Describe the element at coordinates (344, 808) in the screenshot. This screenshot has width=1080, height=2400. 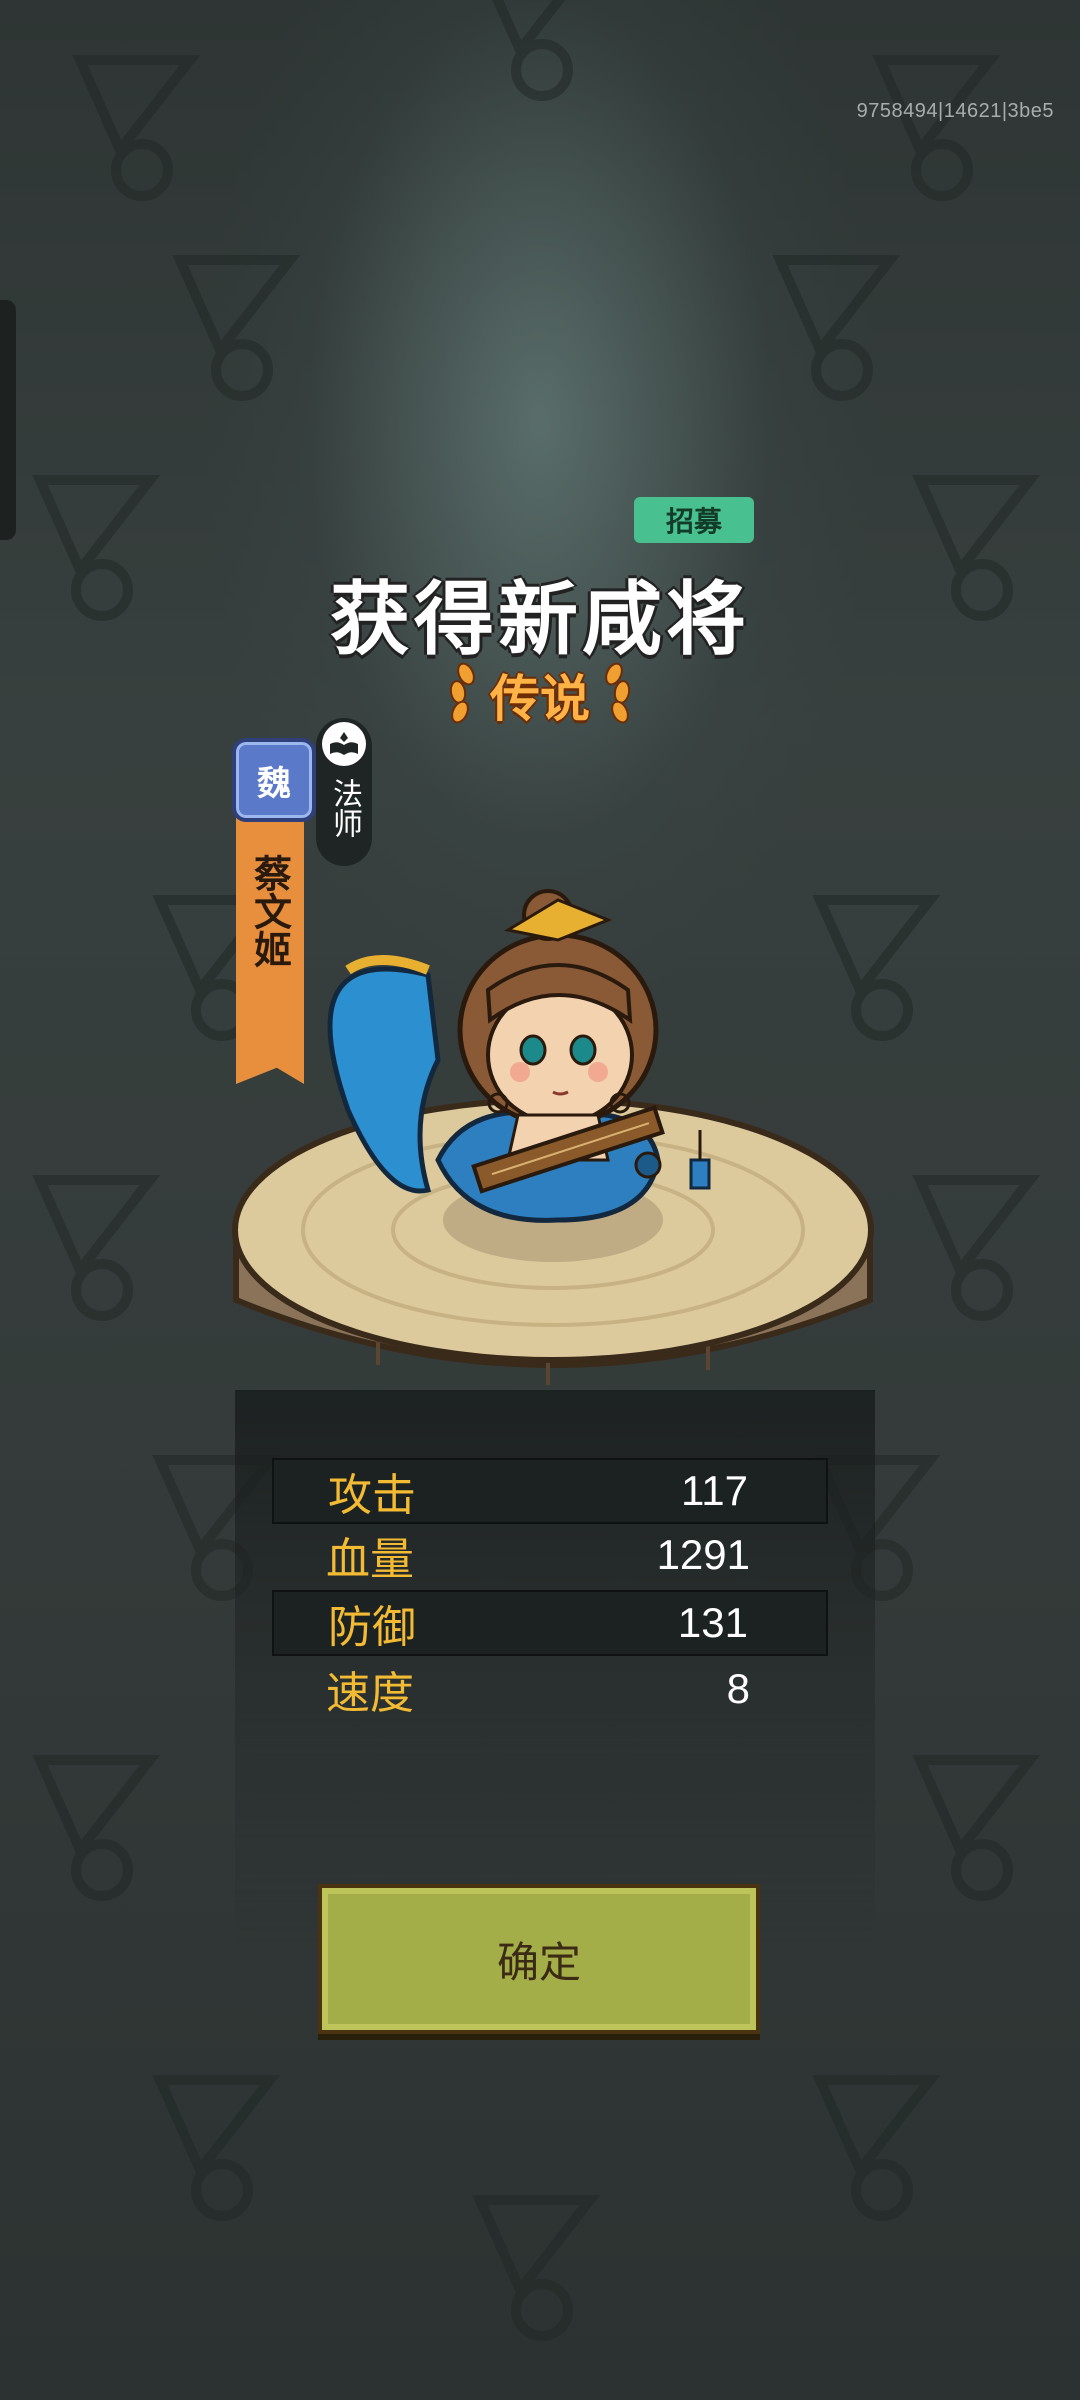
I see `class-label: 法师` at that location.